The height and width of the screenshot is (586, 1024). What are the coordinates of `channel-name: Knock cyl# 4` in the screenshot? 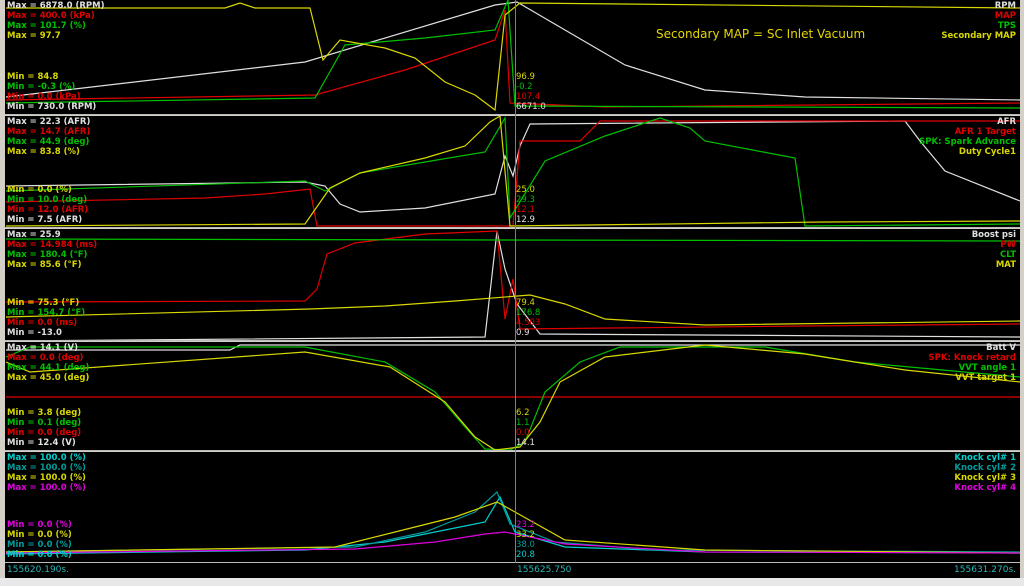 It's located at (985, 488).